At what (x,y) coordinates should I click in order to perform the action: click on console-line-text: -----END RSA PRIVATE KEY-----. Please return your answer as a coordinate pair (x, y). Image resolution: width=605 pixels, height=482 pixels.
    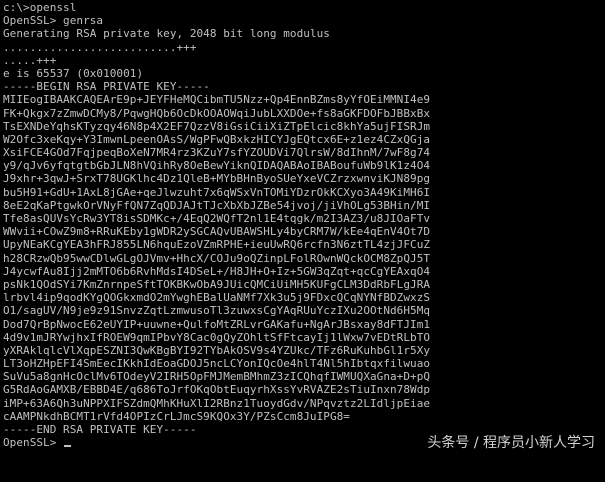
    Looking at the image, I should click on (100, 429).